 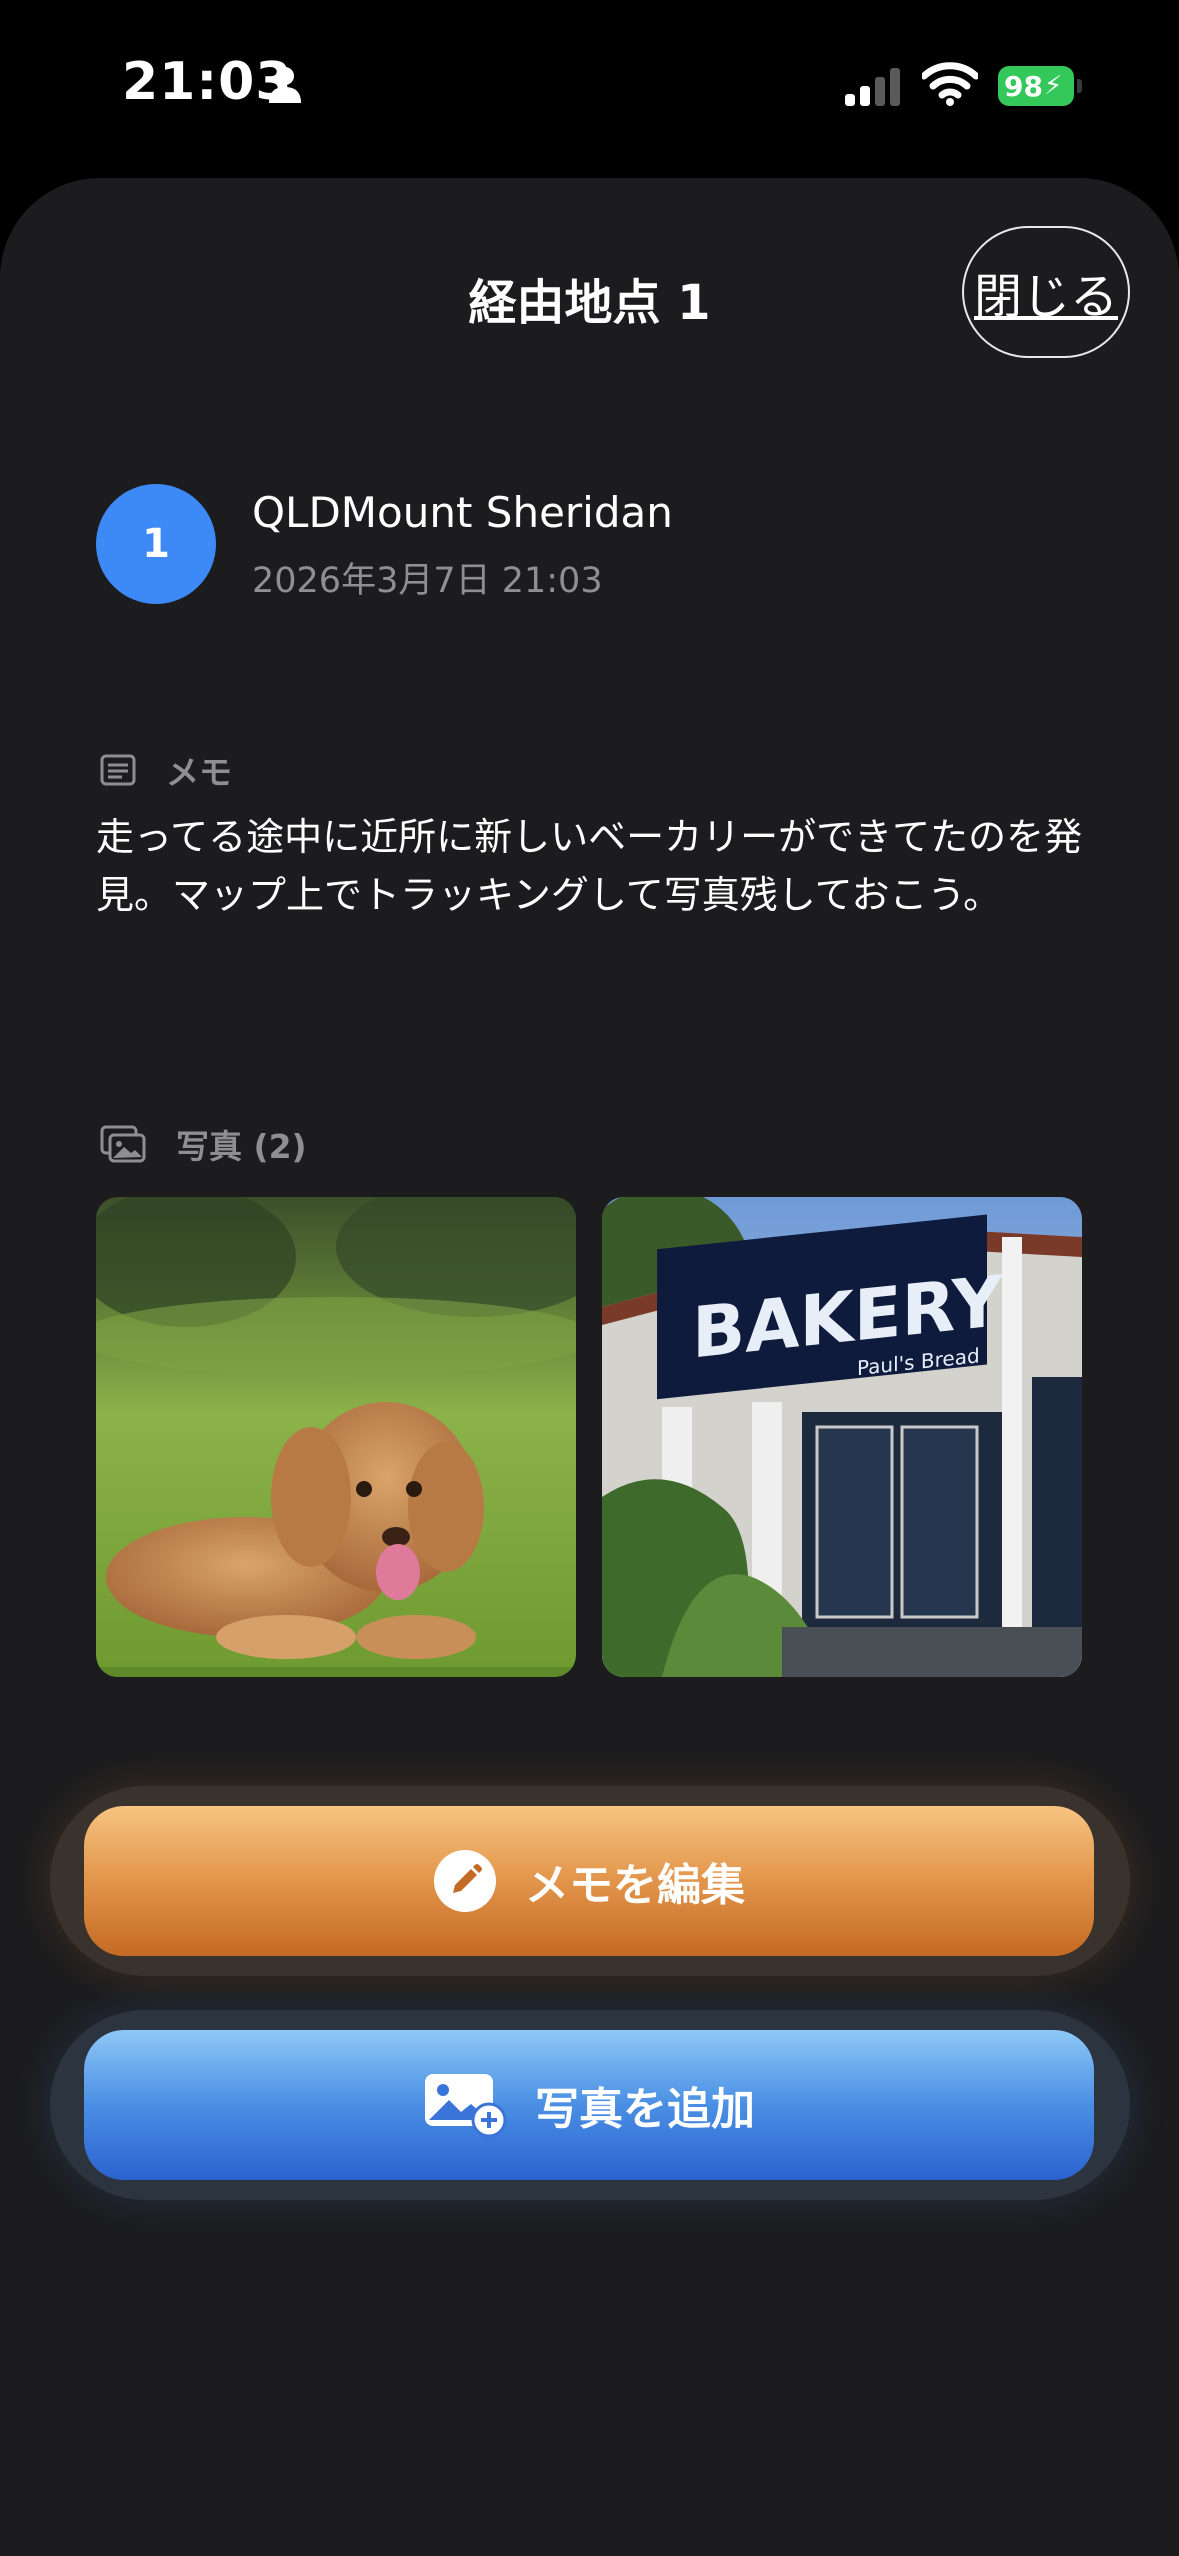 What do you see at coordinates (635, 1885) in the screenshot?
I see `edit-memo-label: メモを編集` at bounding box center [635, 1885].